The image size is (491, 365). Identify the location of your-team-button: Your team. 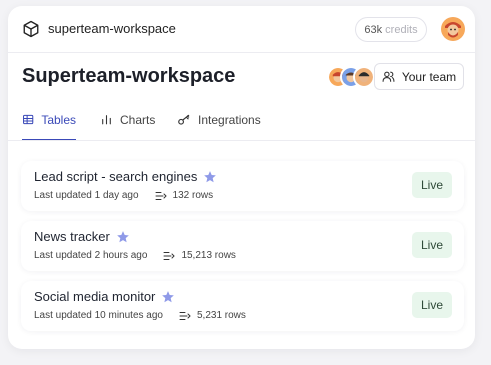
(419, 76).